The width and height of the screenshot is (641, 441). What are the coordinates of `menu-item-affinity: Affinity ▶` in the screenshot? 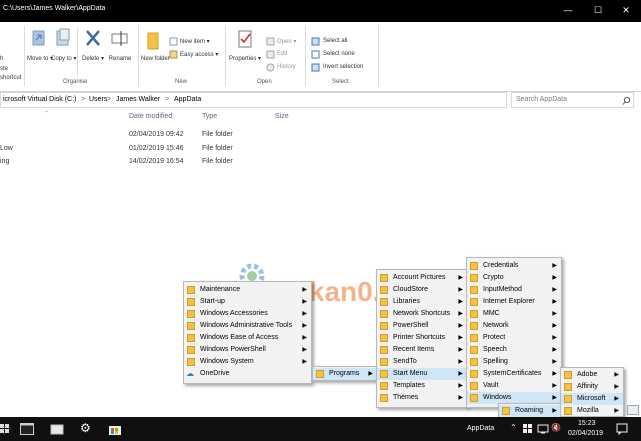 It's located at (592, 387).